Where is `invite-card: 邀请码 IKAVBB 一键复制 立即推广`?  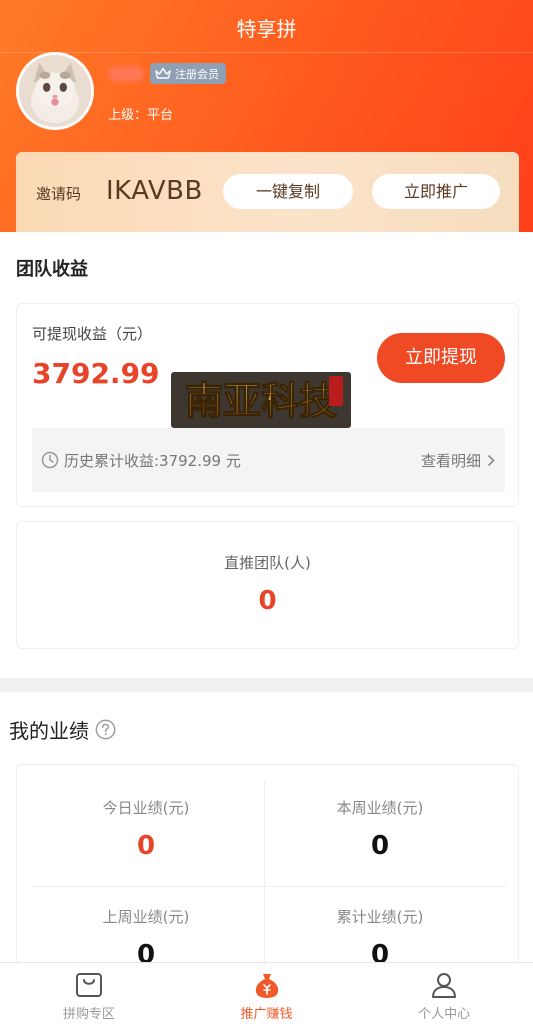
invite-card: 邀请码 IKAVBB 一键复制 立即推广 is located at coordinates (267, 192).